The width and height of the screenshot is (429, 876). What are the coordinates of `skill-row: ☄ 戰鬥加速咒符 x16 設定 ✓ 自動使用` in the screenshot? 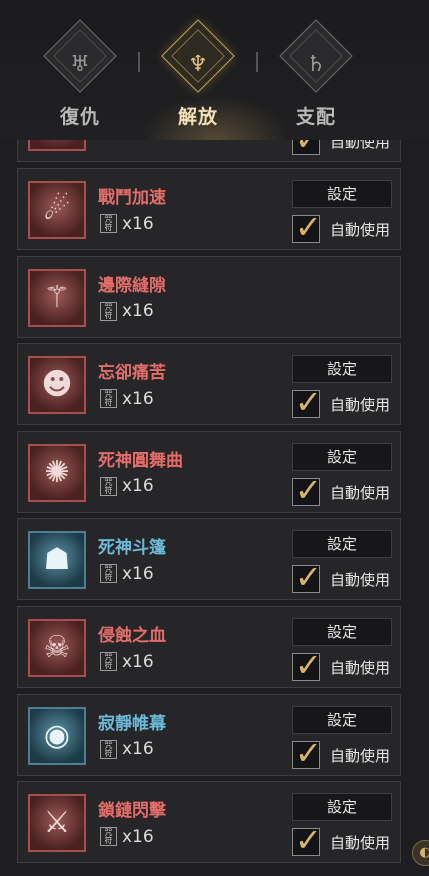 It's located at (209, 209).